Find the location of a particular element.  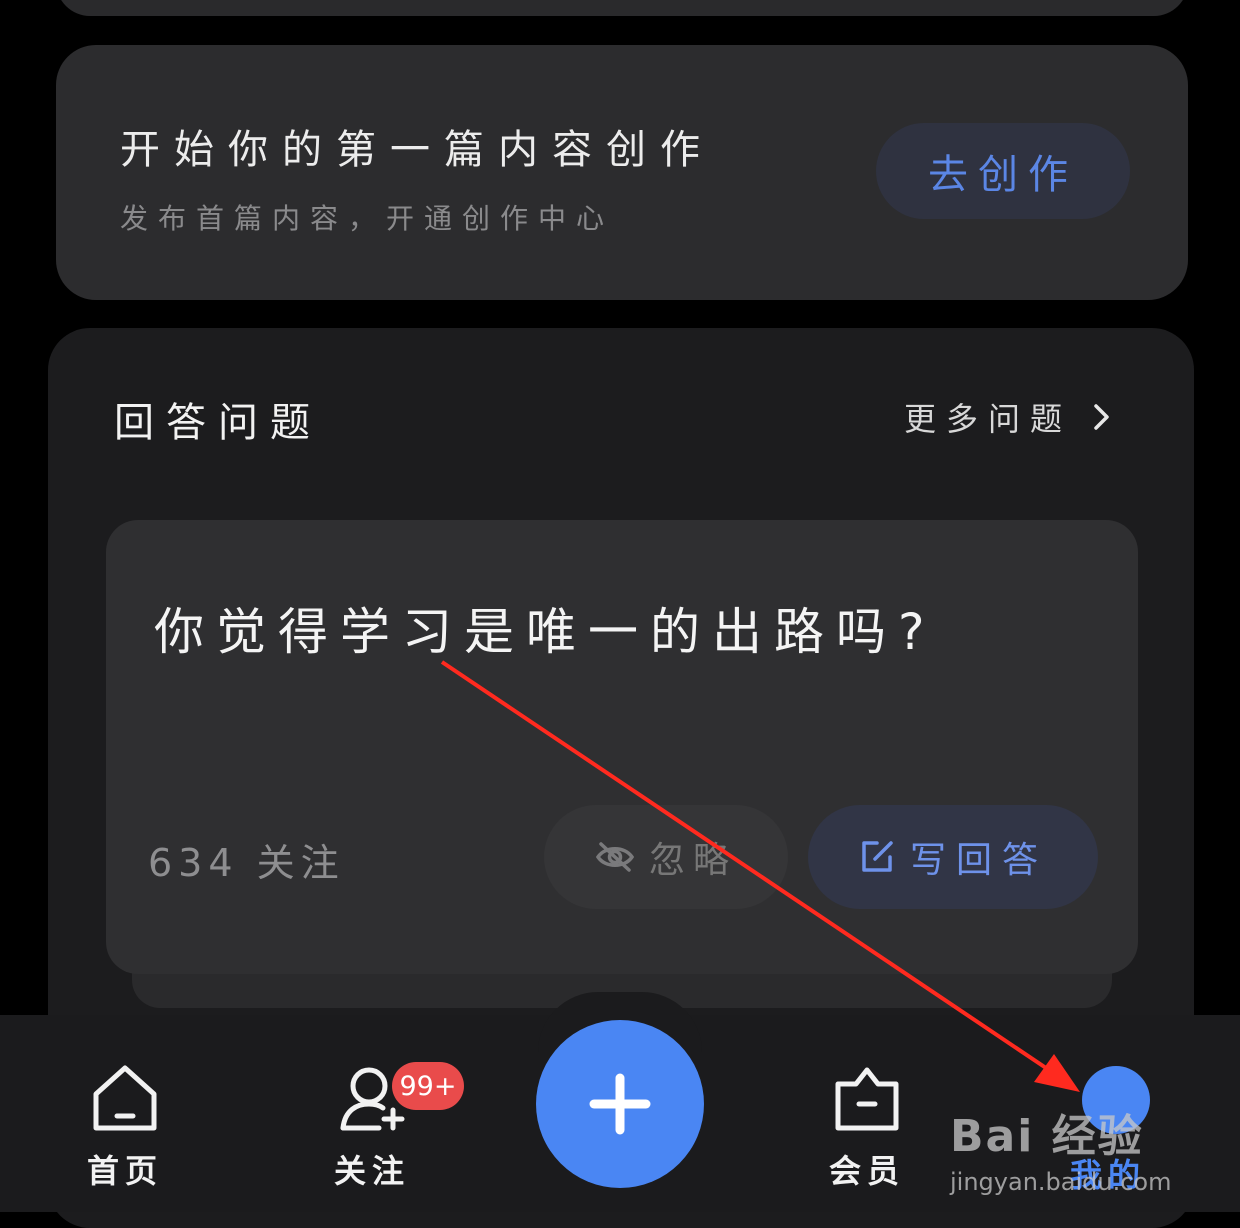

create-card-subtitle: 发布首篇内容，开通创作中心 is located at coordinates (367, 218).